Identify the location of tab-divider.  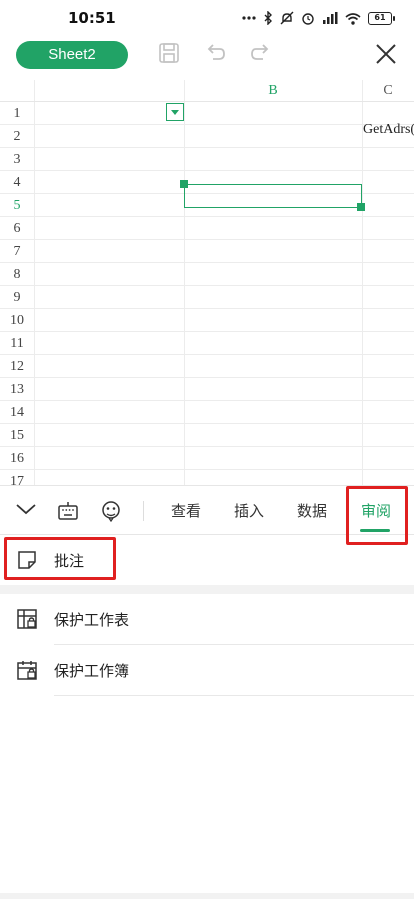
(143, 511).